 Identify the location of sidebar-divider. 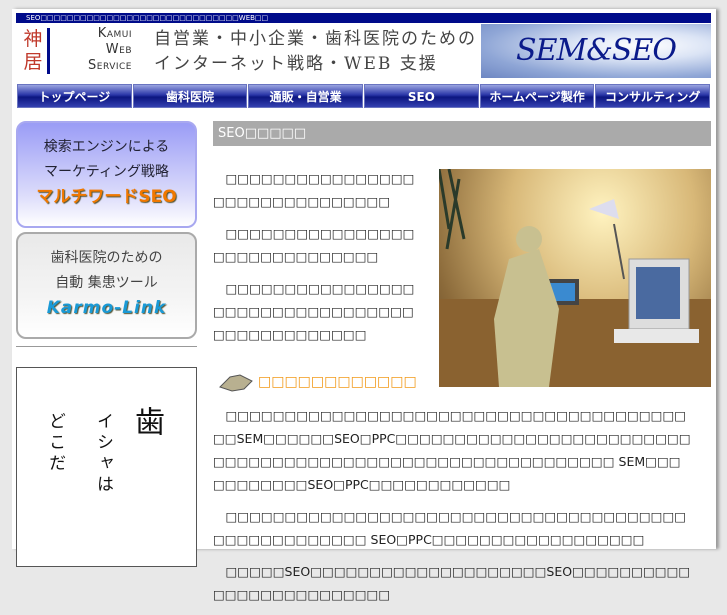
(106, 346).